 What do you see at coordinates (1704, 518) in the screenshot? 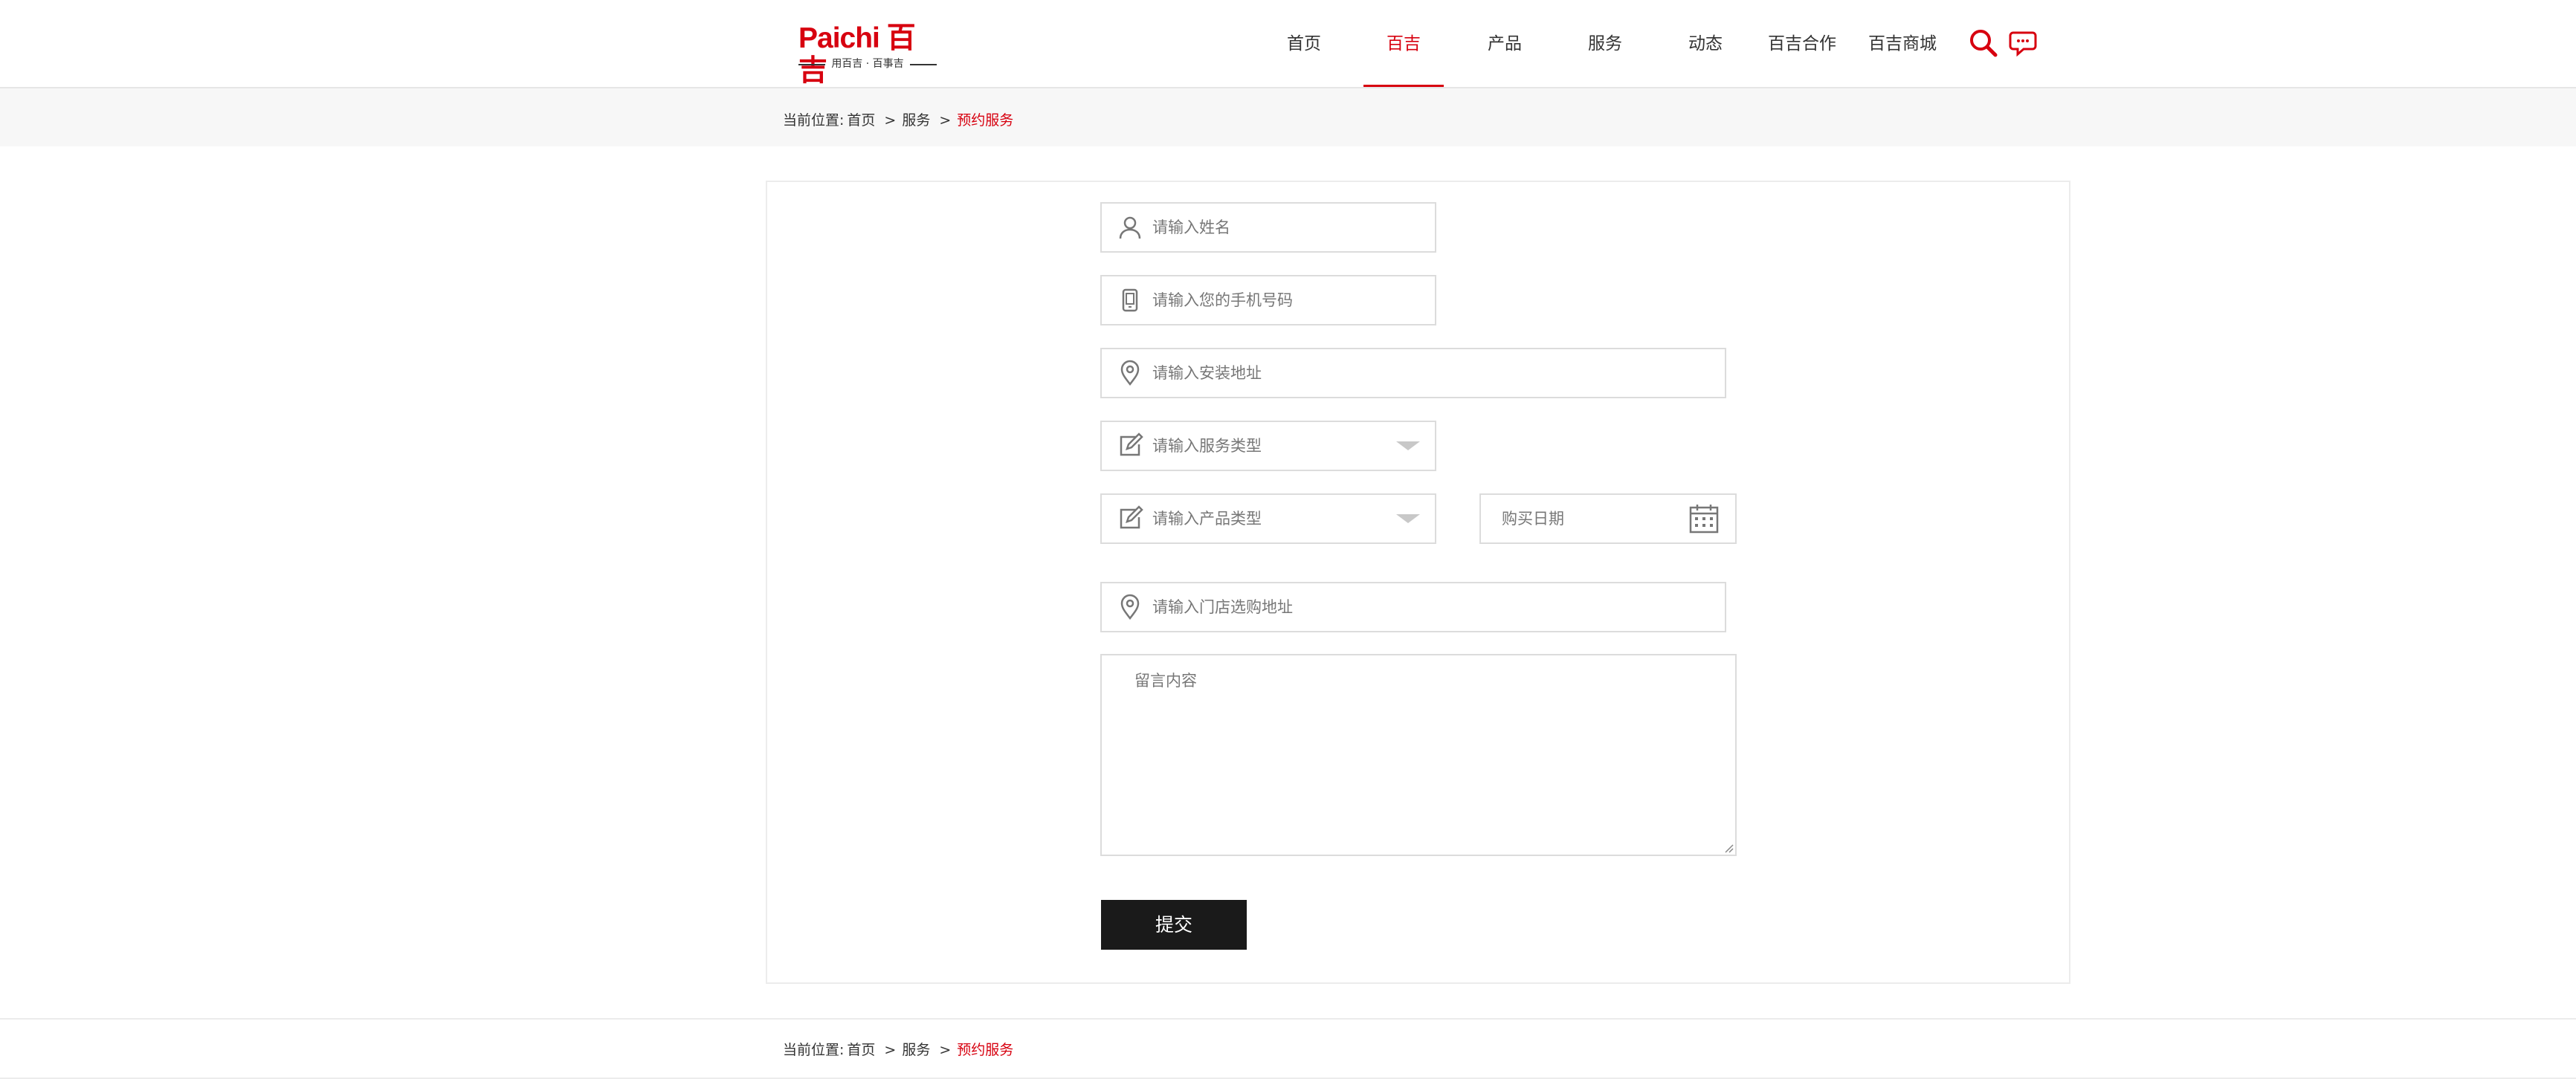
I see `calendar-icon` at bounding box center [1704, 518].